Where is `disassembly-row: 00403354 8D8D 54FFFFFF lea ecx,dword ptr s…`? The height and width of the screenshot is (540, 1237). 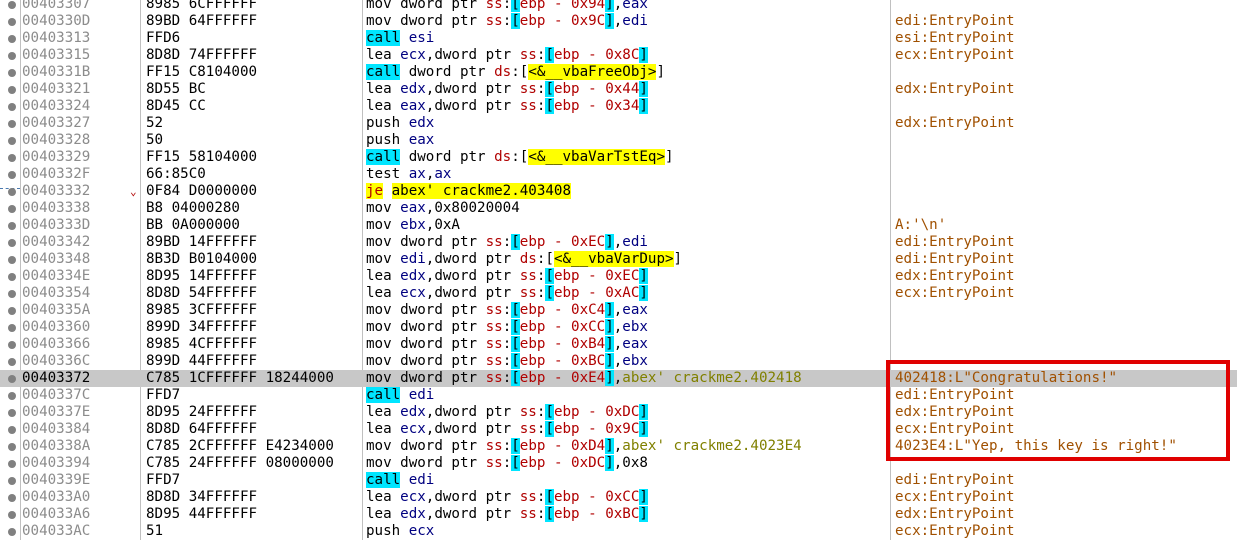 disassembly-row: 00403354 8D8D 54FFFFFF lea ecx,dword ptr s… is located at coordinates (618, 293).